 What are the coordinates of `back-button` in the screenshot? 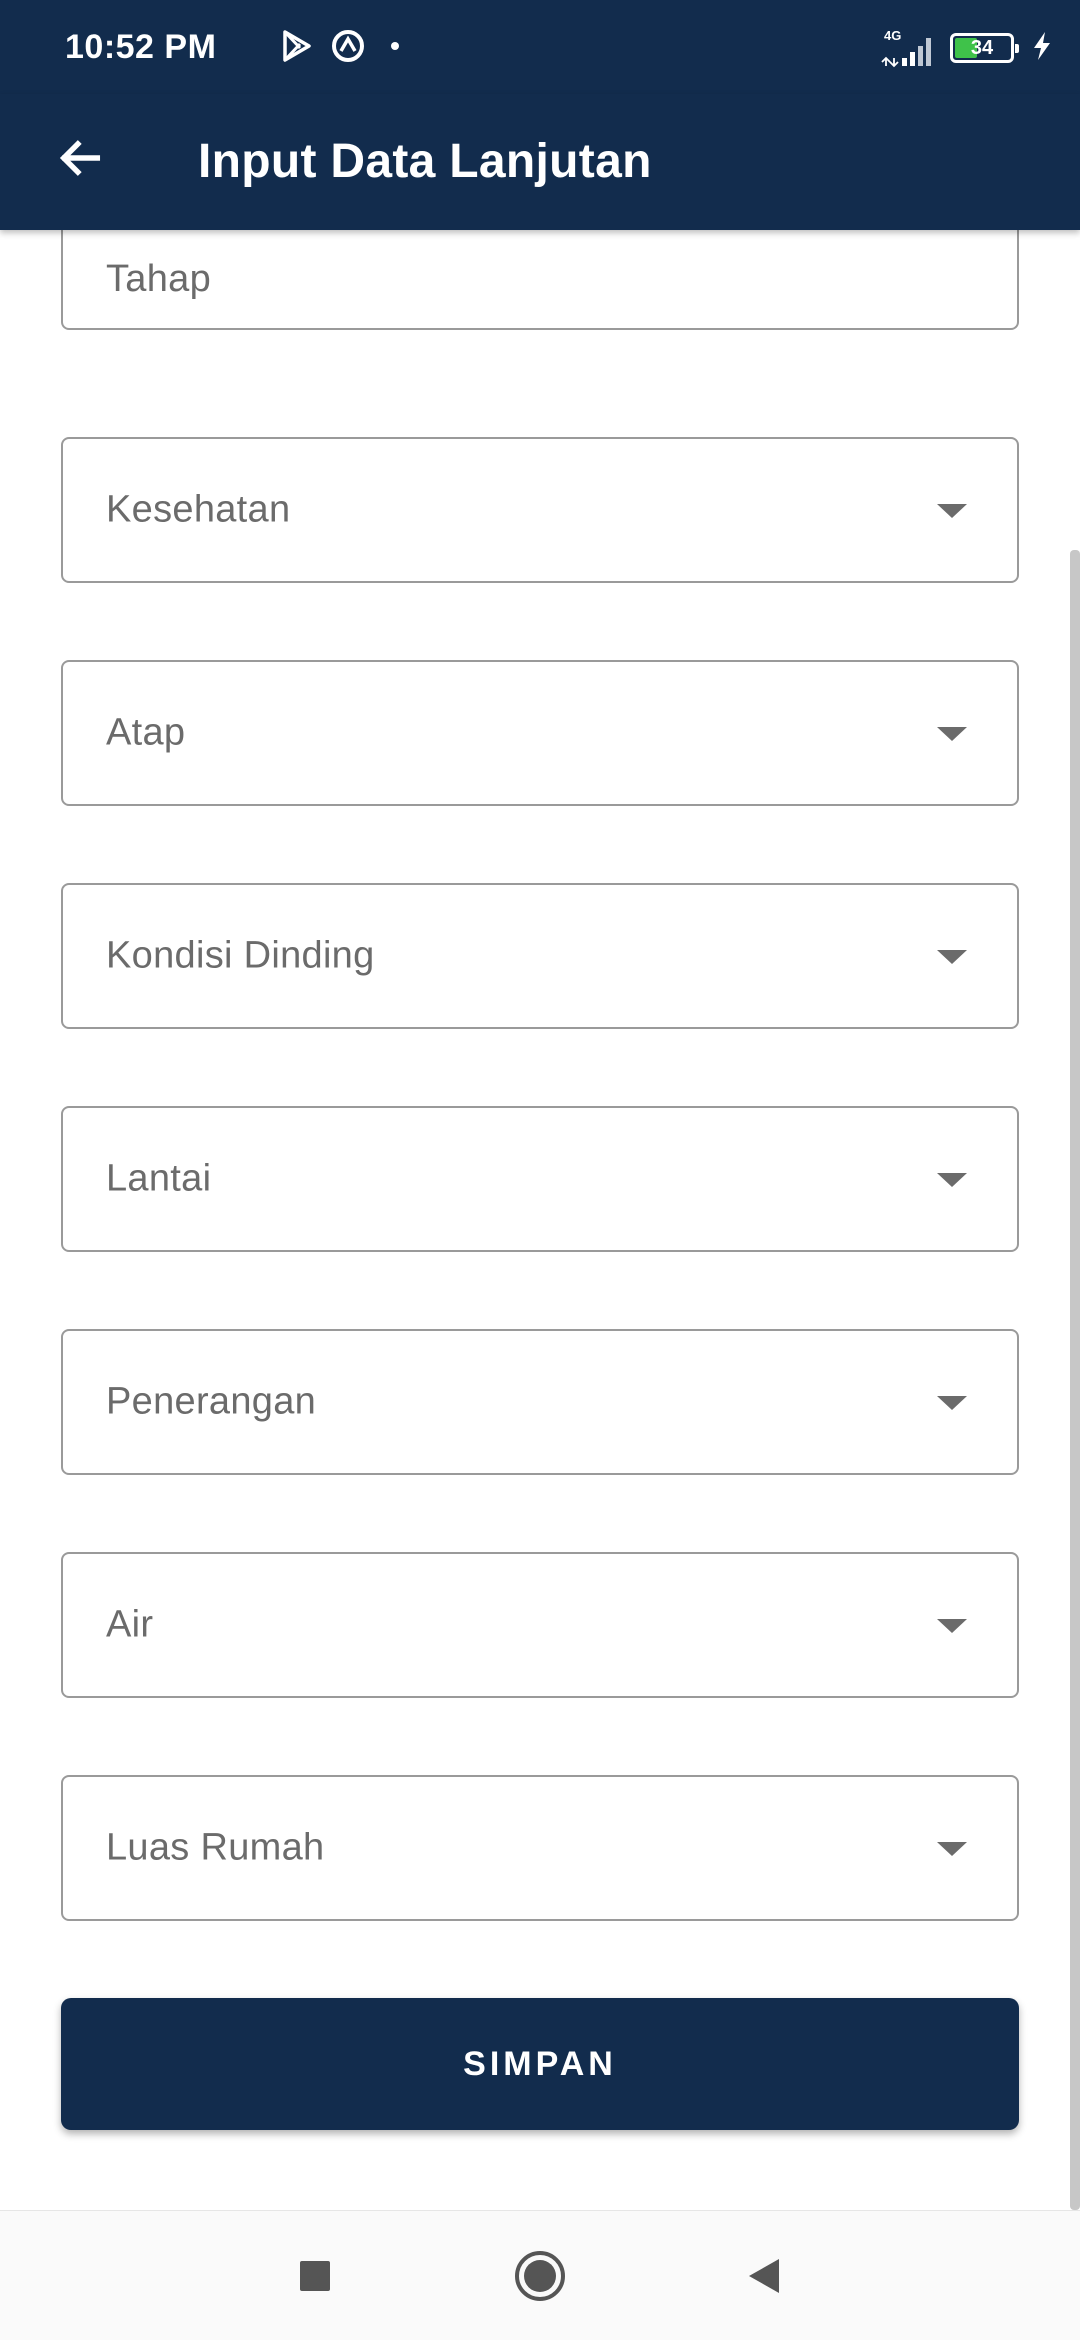 It's located at (80, 160).